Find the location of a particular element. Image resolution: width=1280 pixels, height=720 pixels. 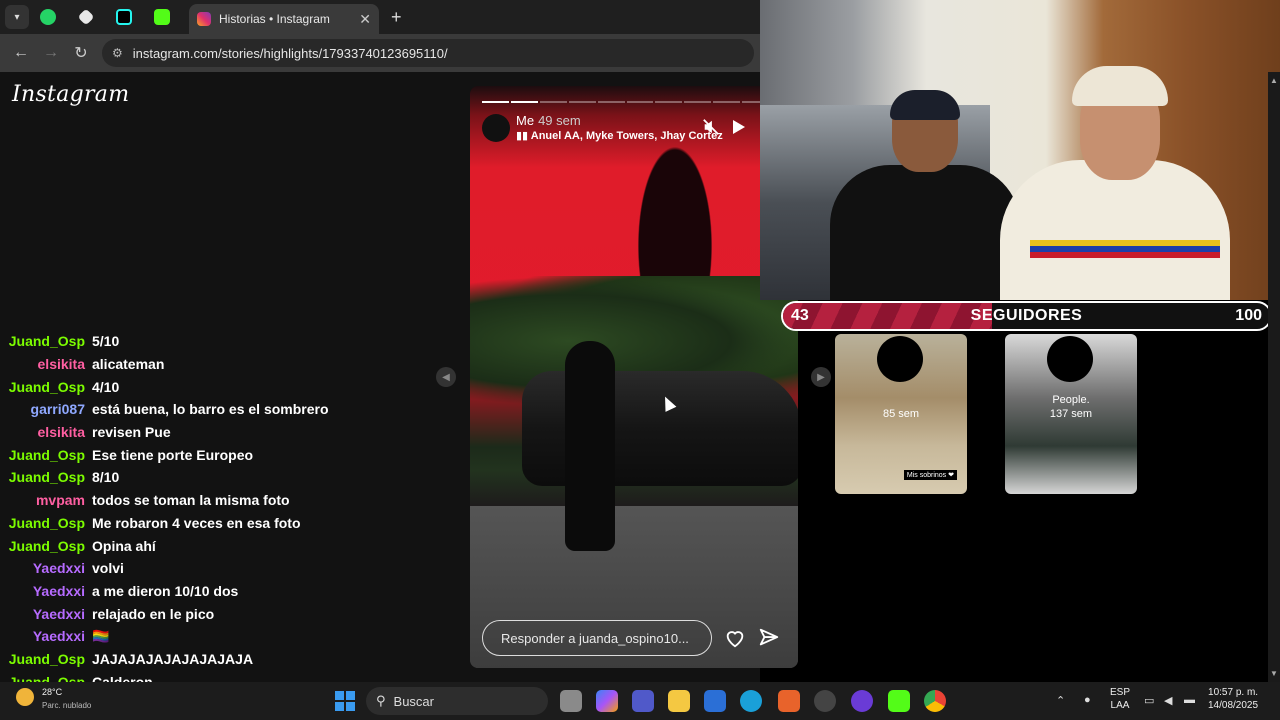

story-person is located at coordinates (590, 446).